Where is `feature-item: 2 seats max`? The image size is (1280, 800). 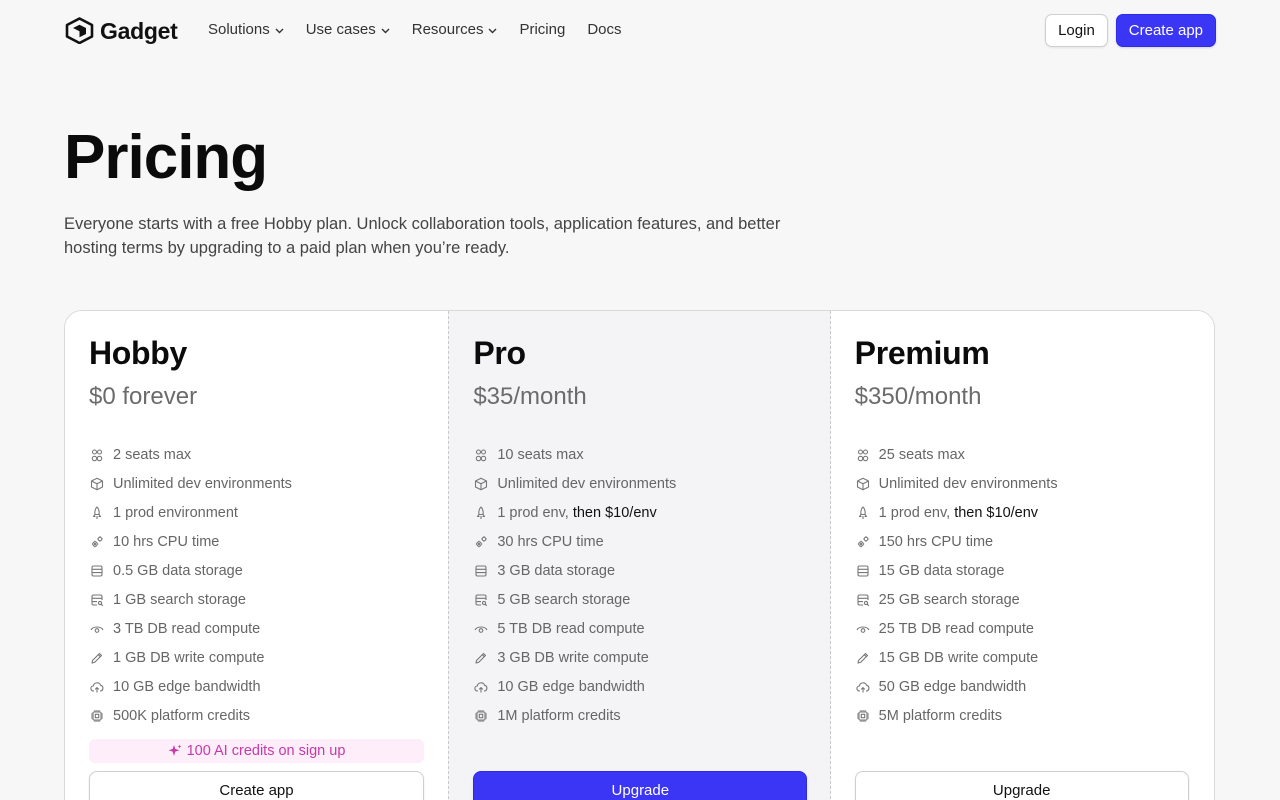
feature-item: 2 seats max is located at coordinates (190, 454).